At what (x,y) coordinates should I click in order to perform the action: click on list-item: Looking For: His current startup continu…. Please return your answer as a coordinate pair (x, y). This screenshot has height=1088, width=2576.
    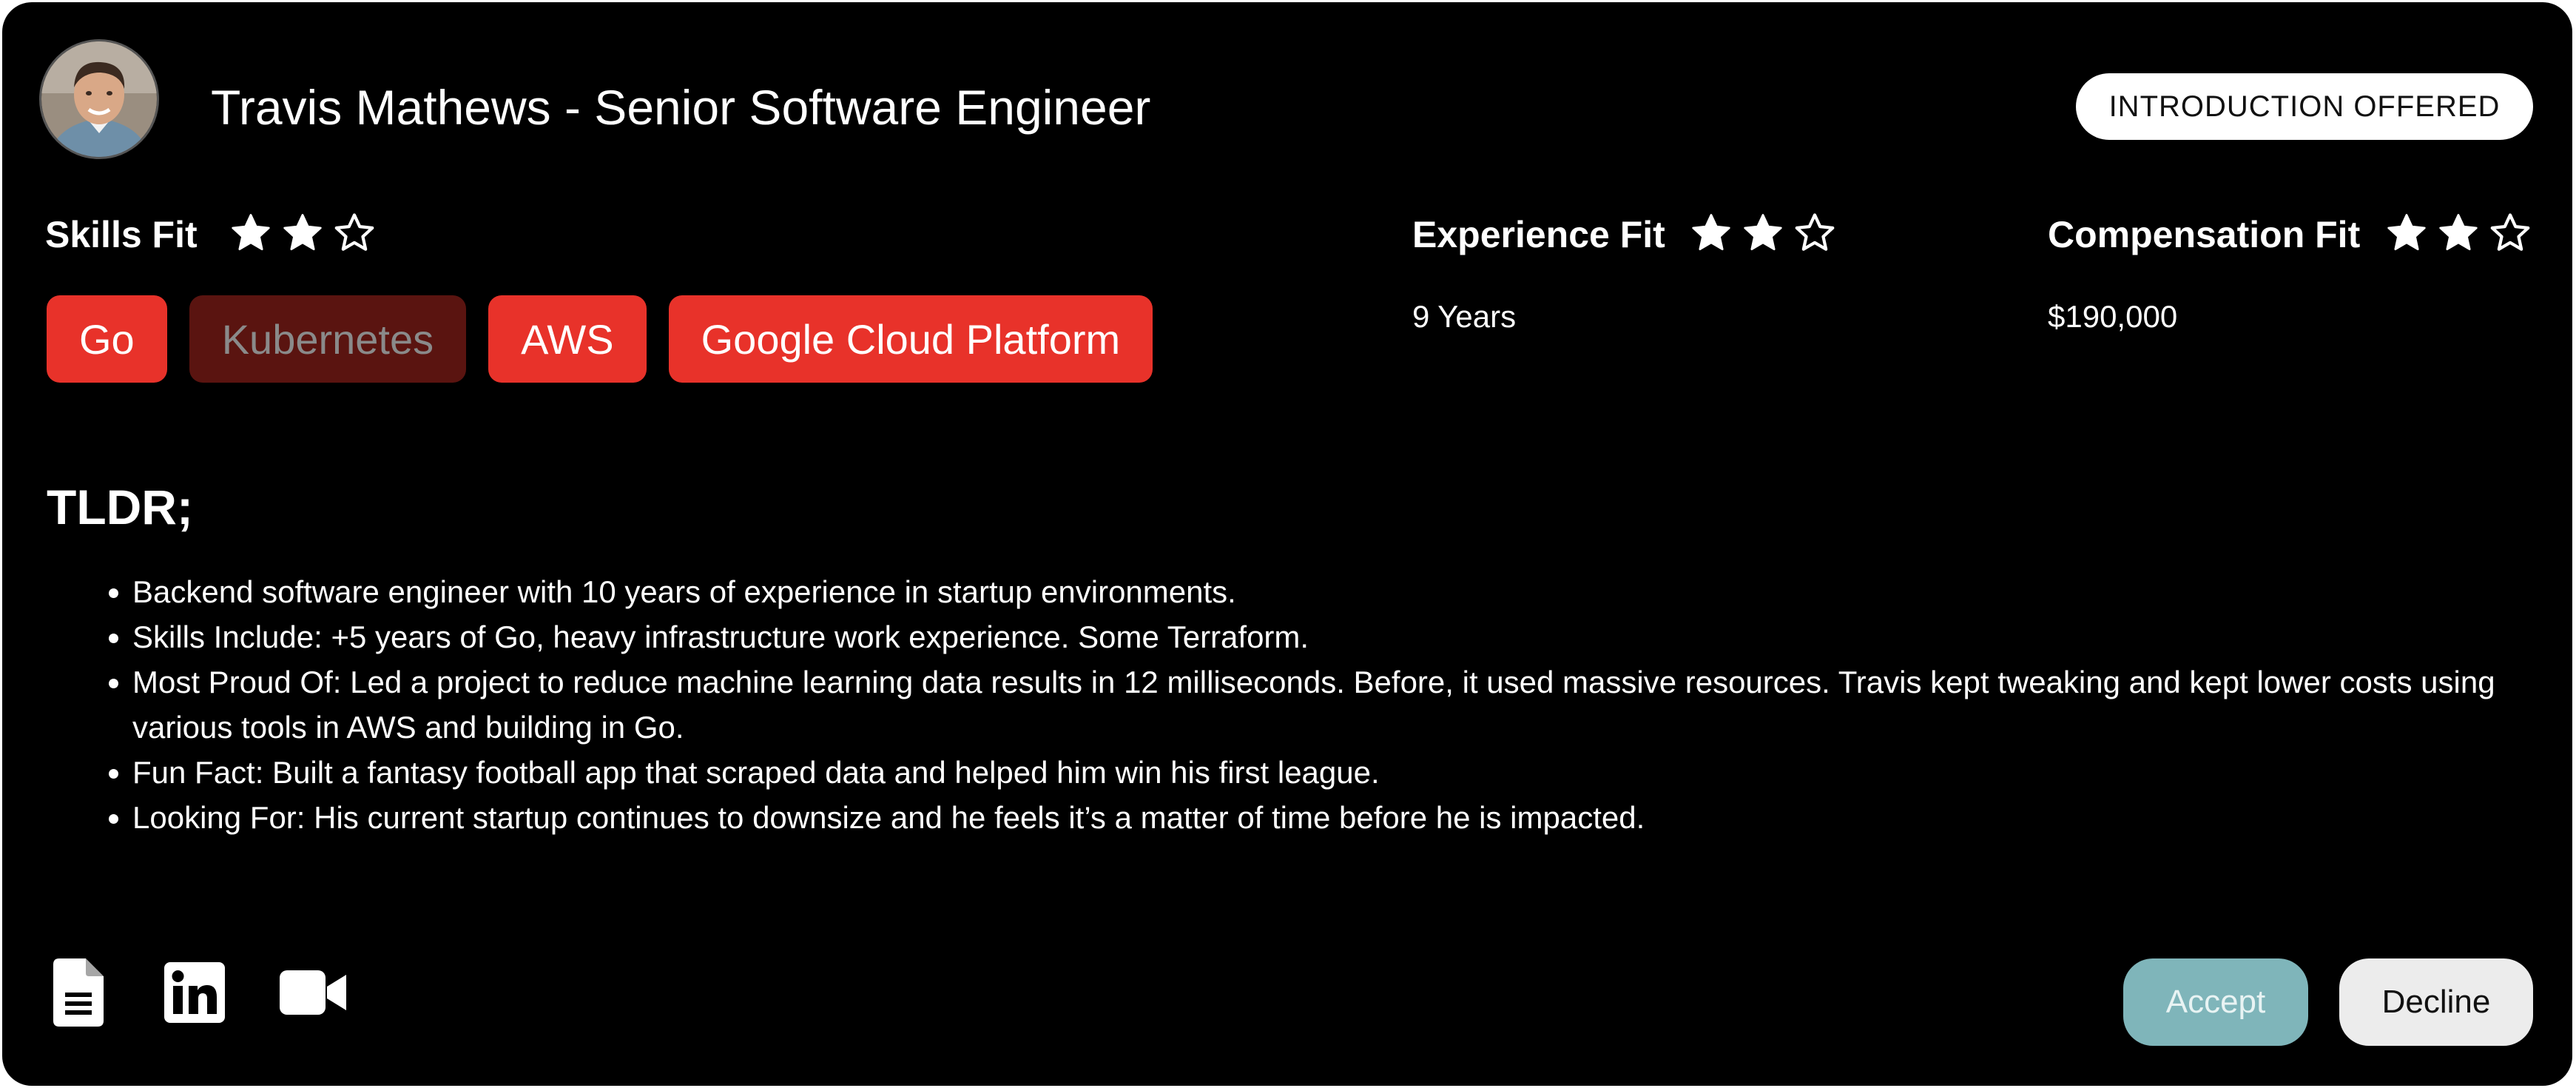
    Looking at the image, I should click on (1352, 817).